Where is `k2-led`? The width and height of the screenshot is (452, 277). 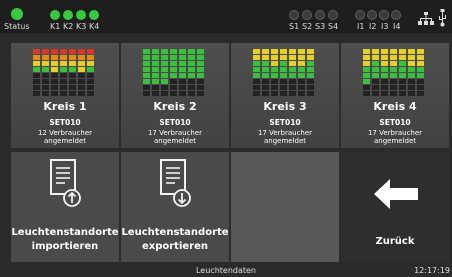
k2-led is located at coordinates (68, 15).